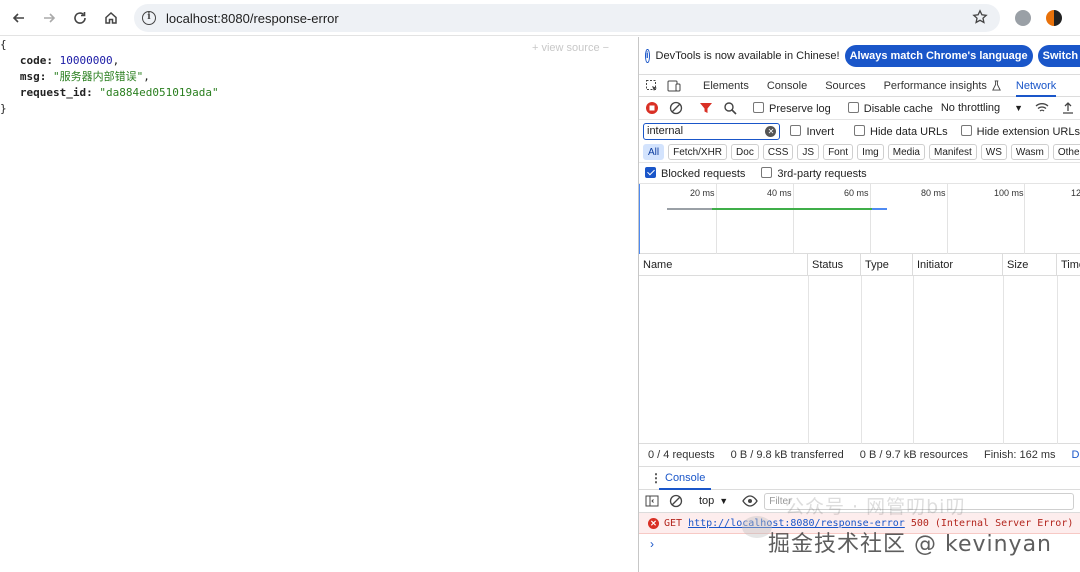 The height and width of the screenshot is (572, 1080). I want to click on reload-button, so click(80, 18).